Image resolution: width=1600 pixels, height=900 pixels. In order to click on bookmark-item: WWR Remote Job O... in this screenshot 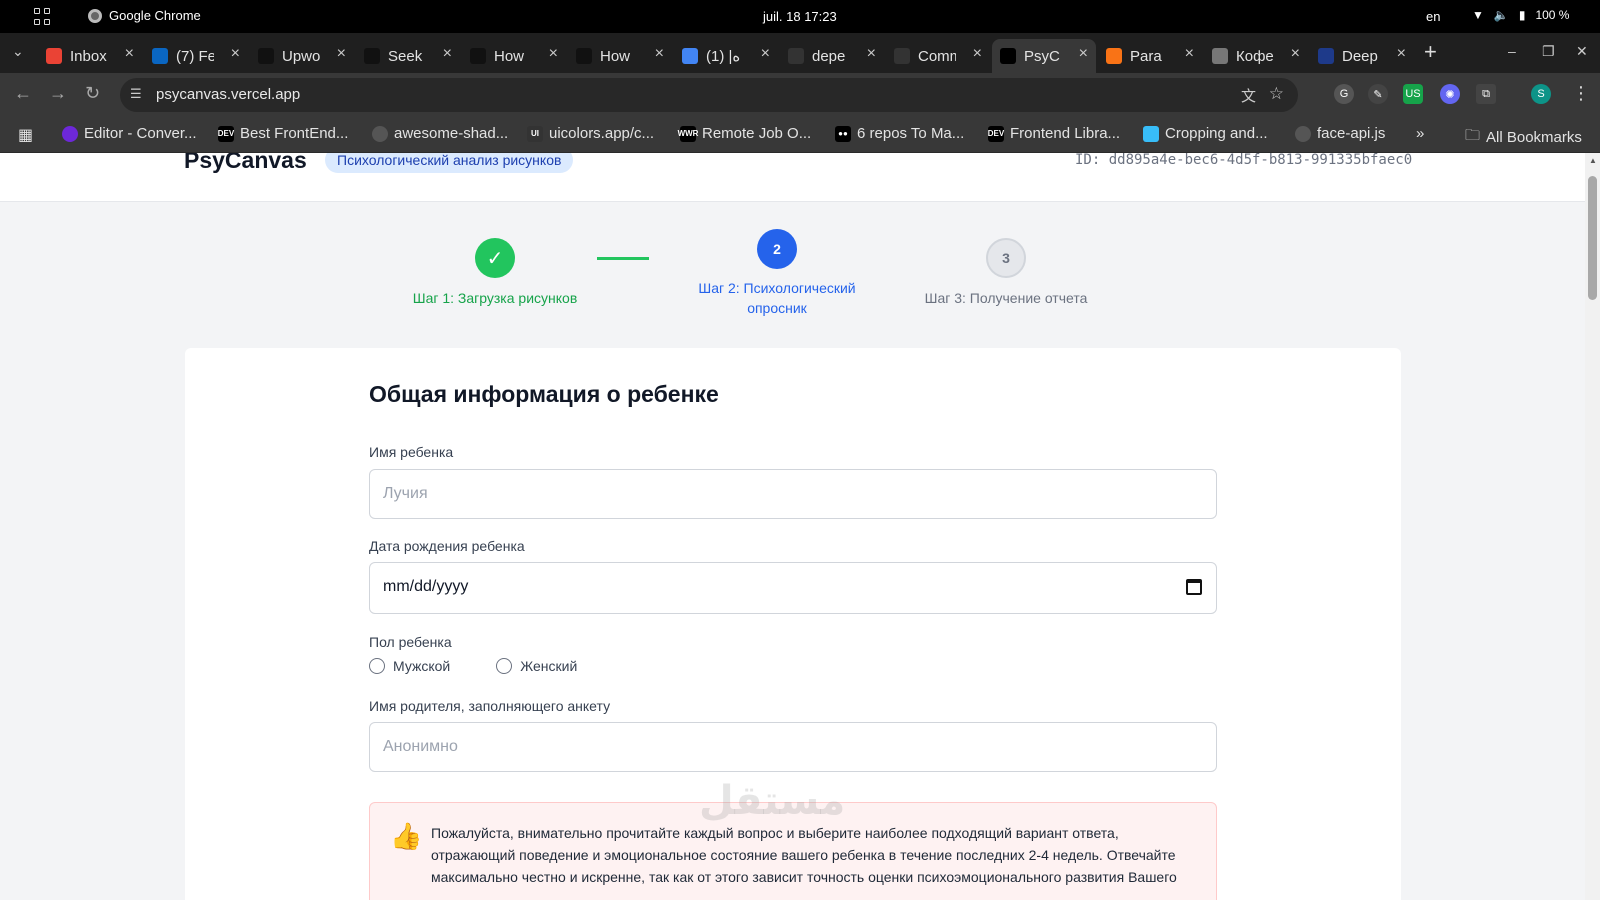, I will do `click(745, 133)`.